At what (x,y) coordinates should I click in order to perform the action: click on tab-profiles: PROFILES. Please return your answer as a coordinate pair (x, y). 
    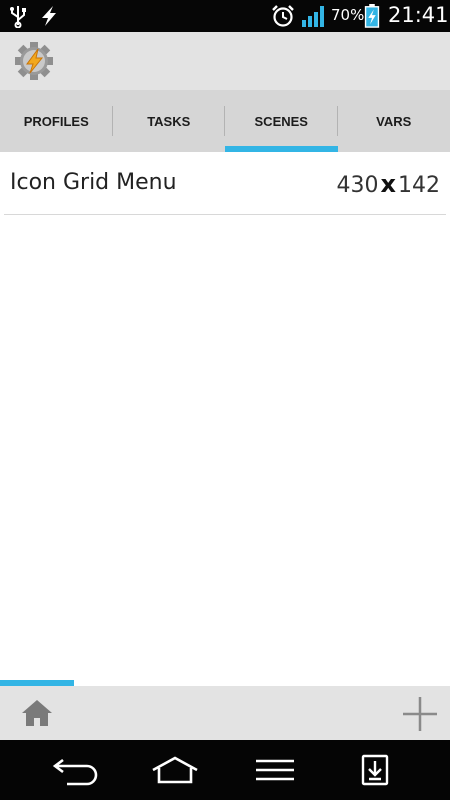
    Looking at the image, I should click on (56, 121).